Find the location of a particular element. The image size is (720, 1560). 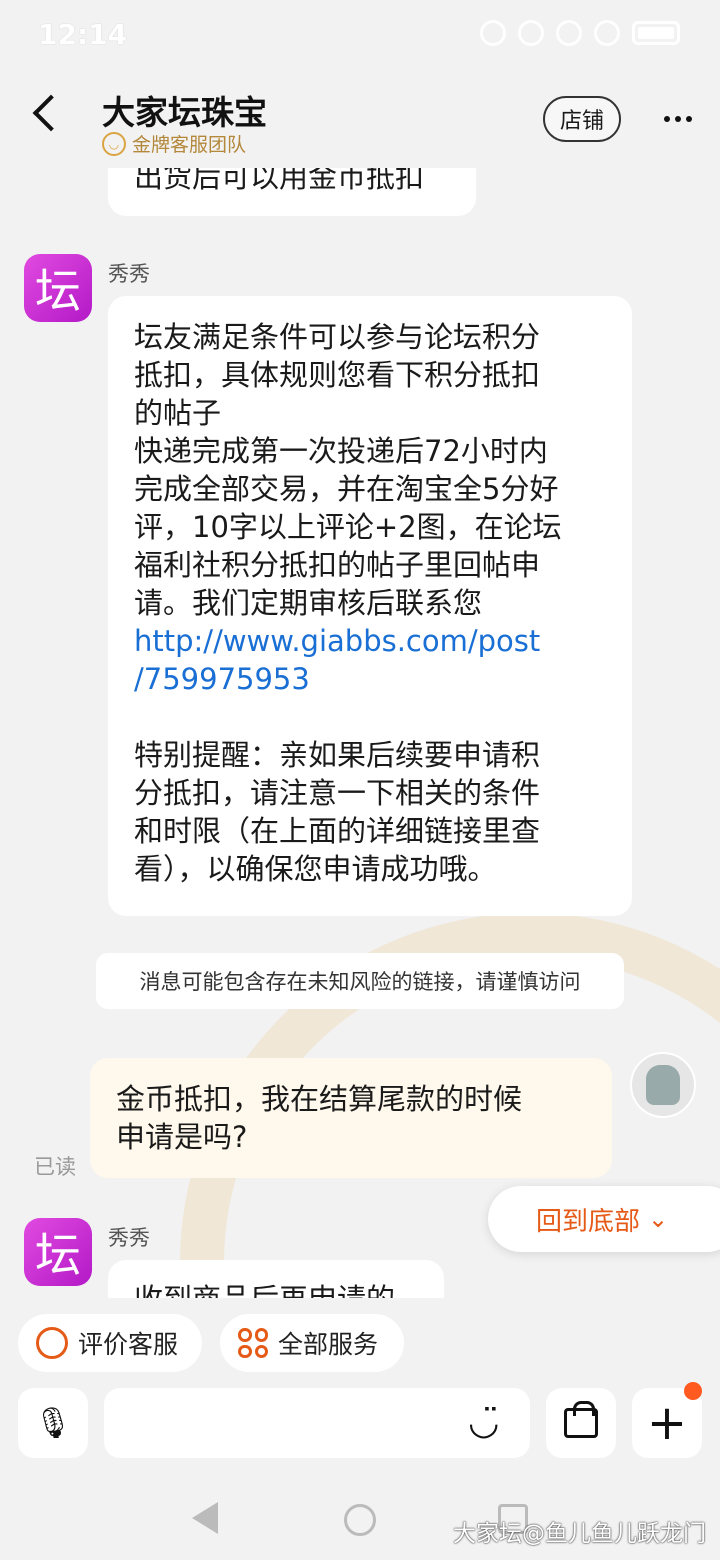

post-link-continued: /759975953 is located at coordinates (370, 679).